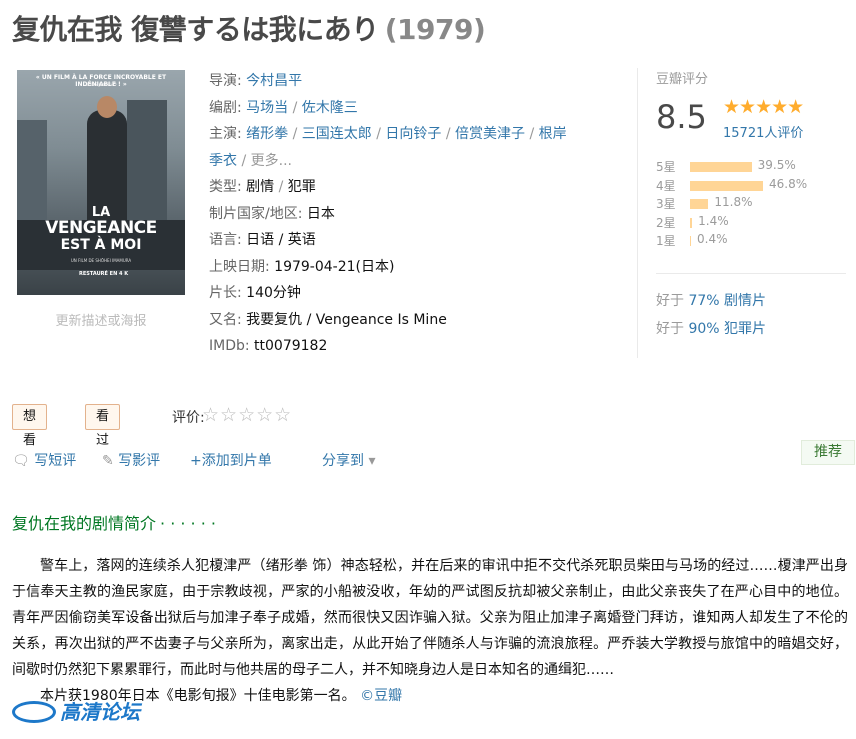 The image size is (856, 739). Describe the element at coordinates (103, 426) in the screenshot. I see `watched-button: 看过` at that location.